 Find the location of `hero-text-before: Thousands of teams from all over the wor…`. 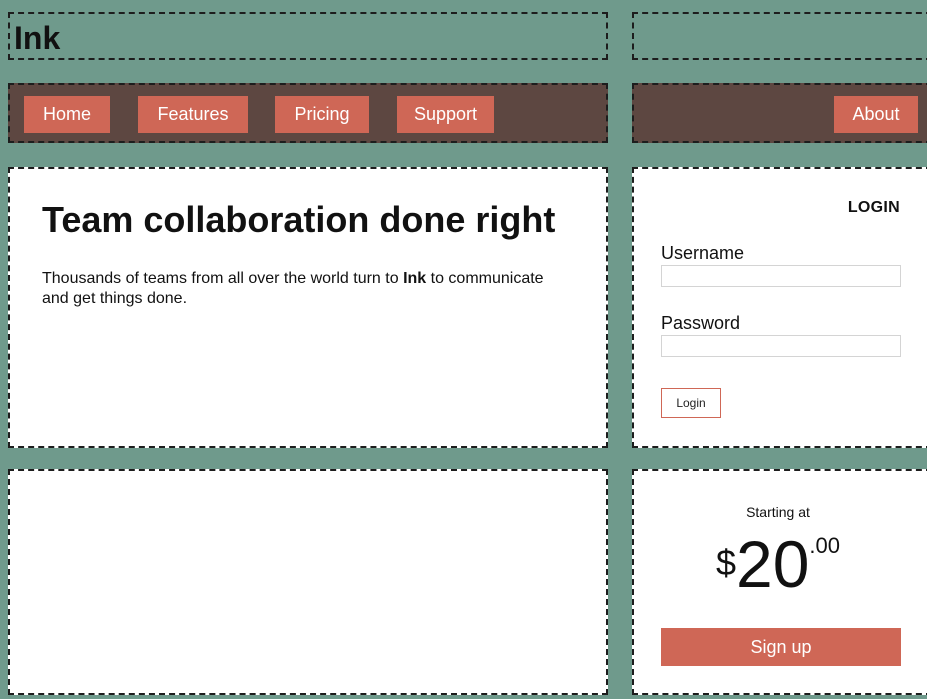

hero-text-before: Thousands of teams from all over the wor… is located at coordinates (223, 278).